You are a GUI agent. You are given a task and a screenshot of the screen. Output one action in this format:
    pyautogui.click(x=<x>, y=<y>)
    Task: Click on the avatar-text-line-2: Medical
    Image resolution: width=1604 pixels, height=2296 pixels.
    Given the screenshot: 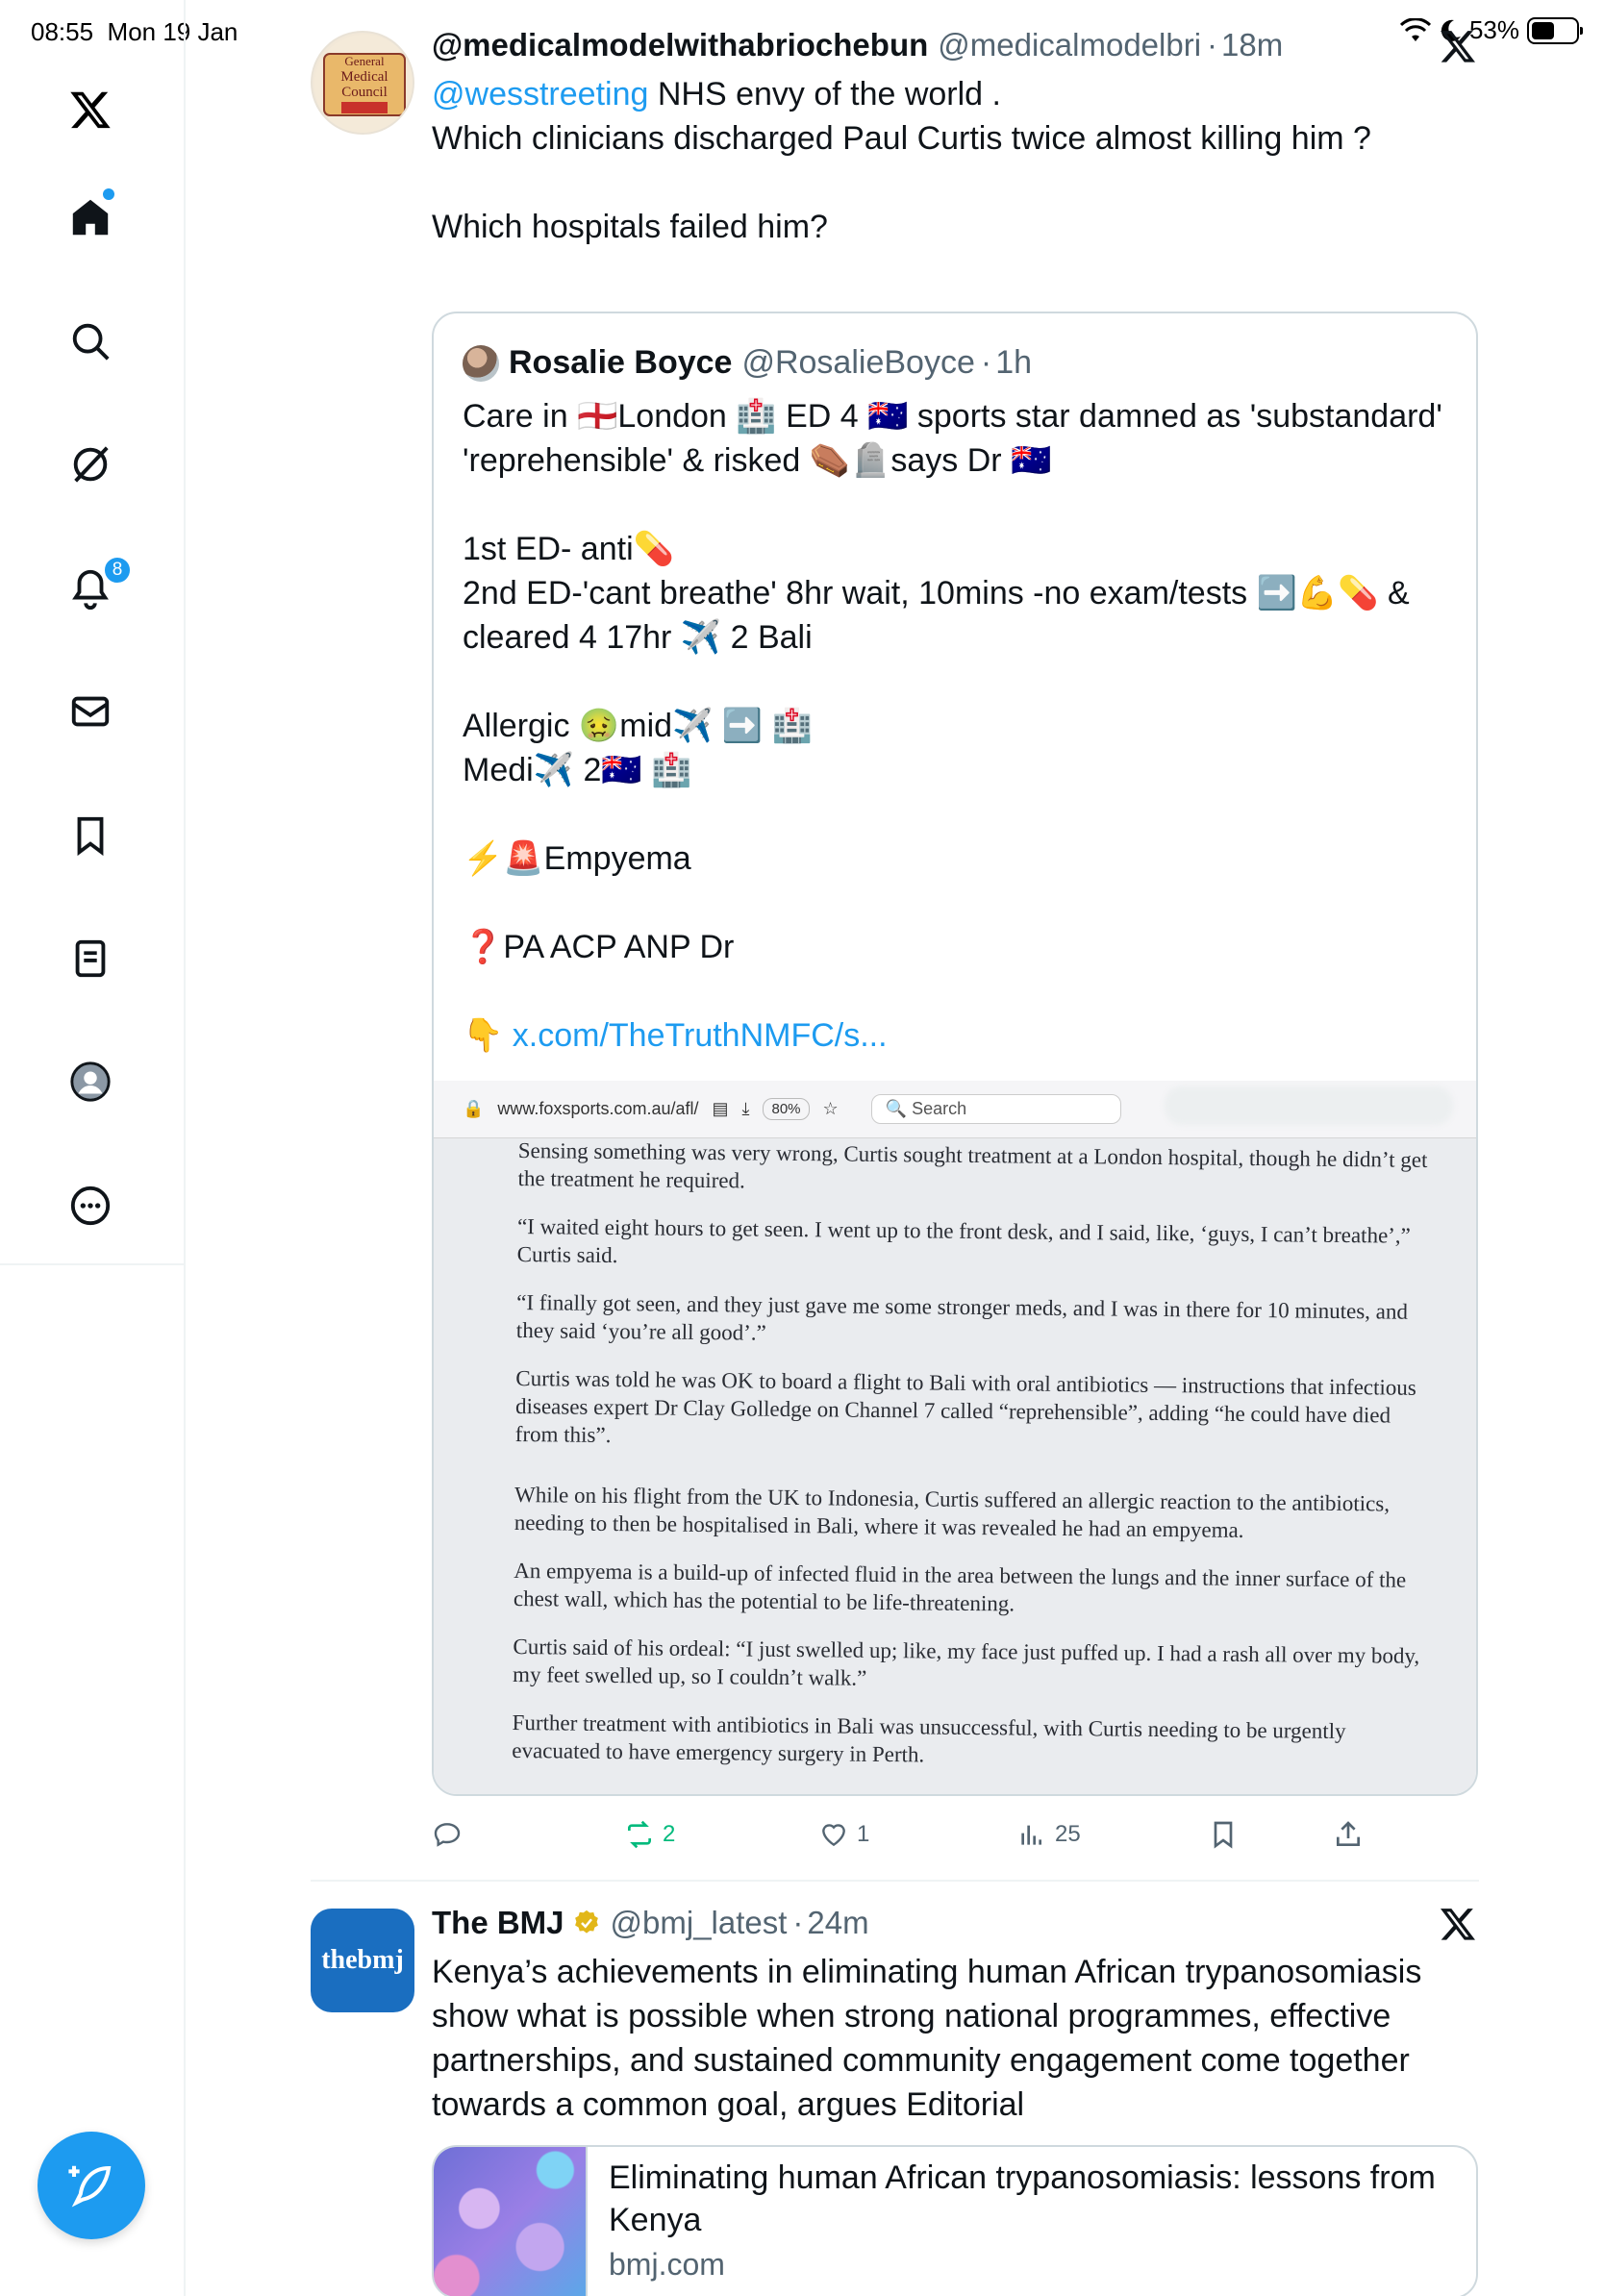 What is the action you would take?
    pyautogui.click(x=364, y=77)
    